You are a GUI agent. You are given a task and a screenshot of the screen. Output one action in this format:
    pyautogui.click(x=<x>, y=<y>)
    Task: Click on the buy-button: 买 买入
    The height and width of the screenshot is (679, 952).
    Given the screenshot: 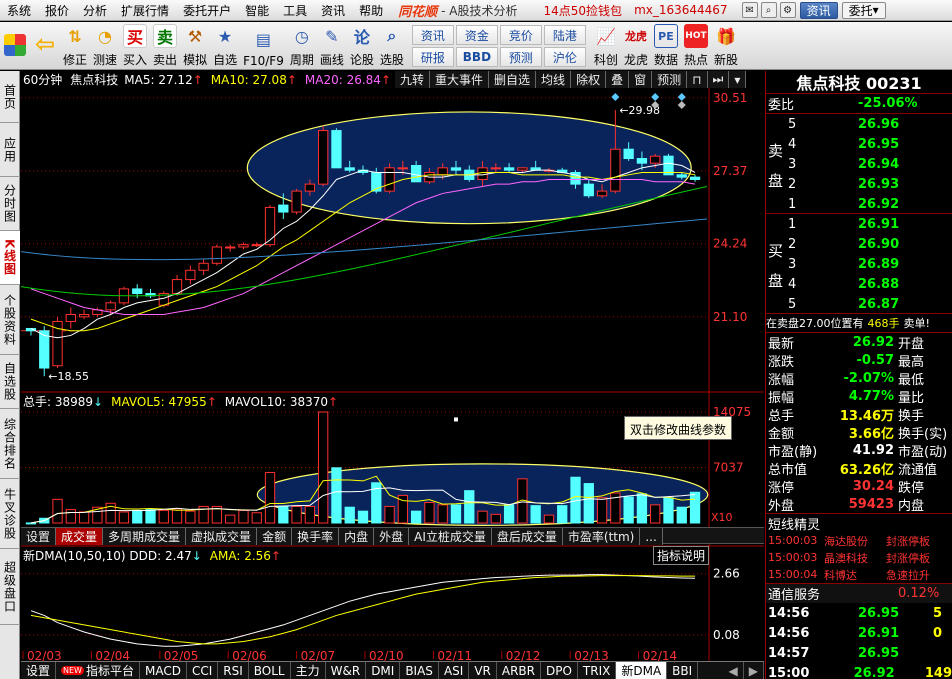 What is the action you would take?
    pyautogui.click(x=135, y=46)
    